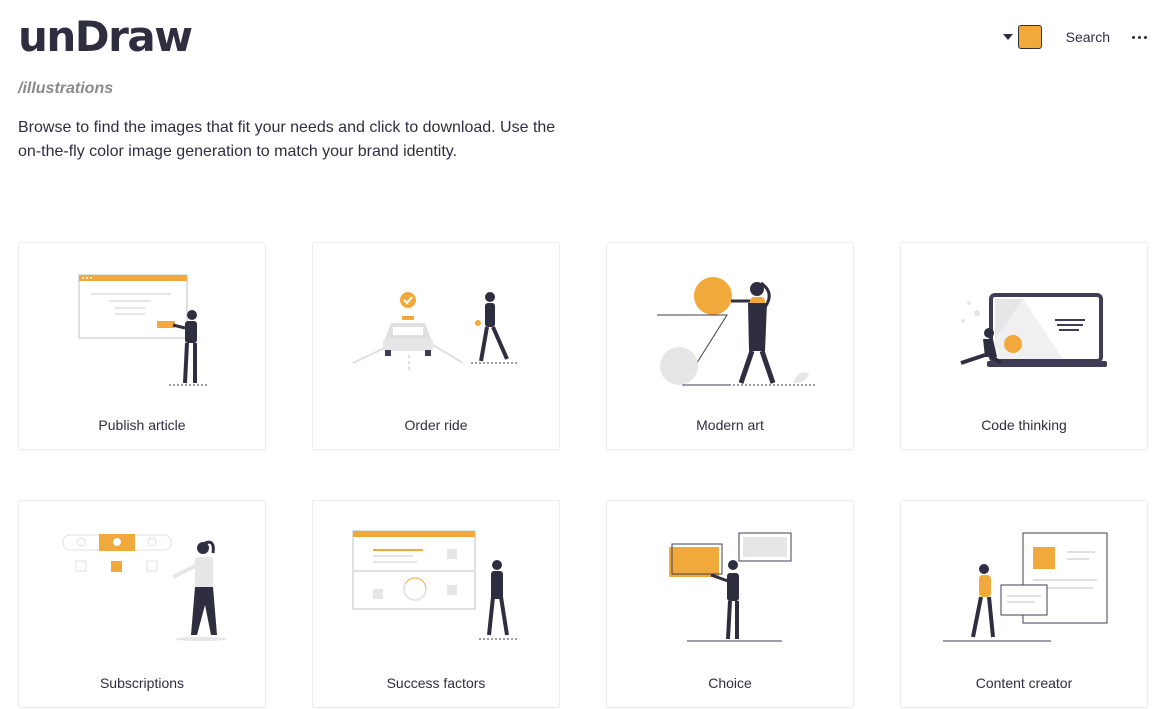 The width and height of the screenshot is (1165, 709). What do you see at coordinates (730, 587) in the screenshot?
I see `choice-illustration` at bounding box center [730, 587].